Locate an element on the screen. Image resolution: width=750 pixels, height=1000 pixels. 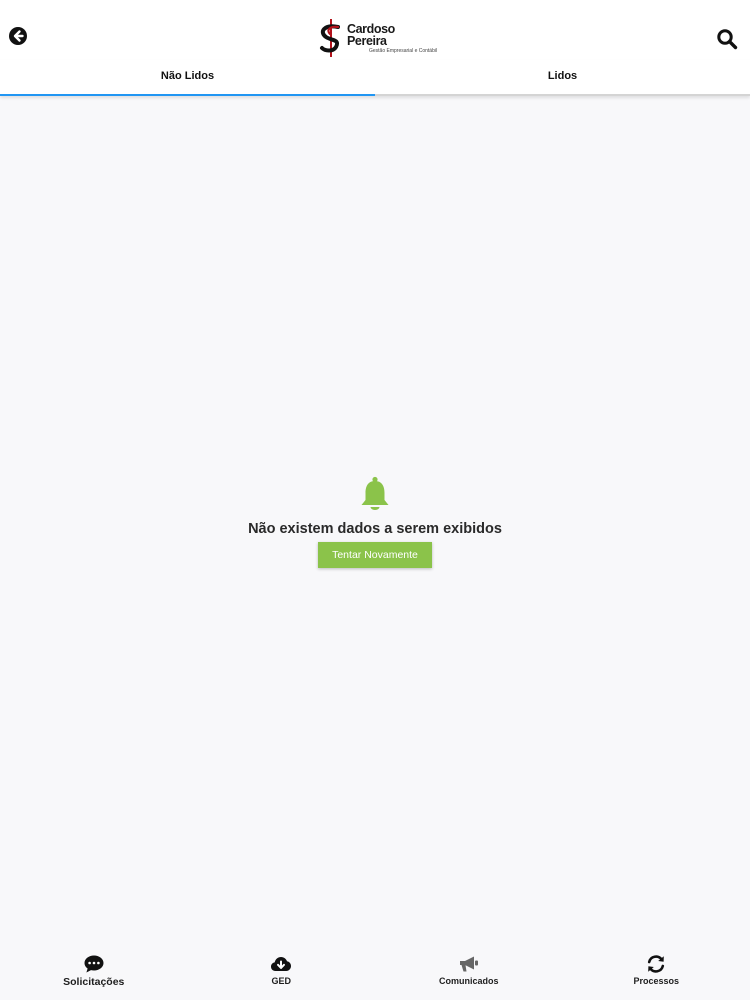
tab-bar: Não Lidos Lidos is located at coordinates (375, 78).